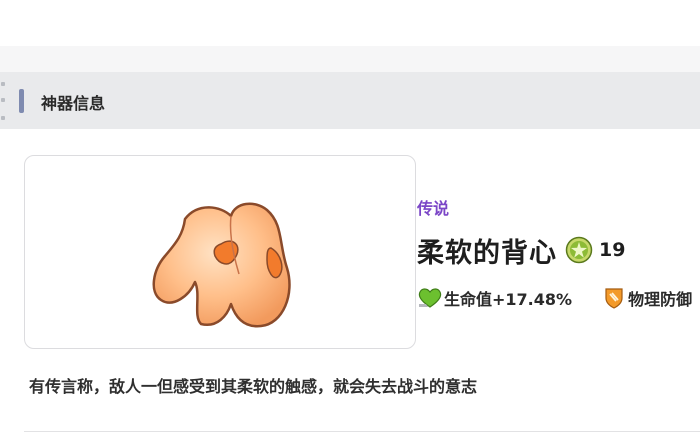 This screenshot has height=439, width=700. Describe the element at coordinates (3, 100) in the screenshot. I see `drag-handle-dots` at that location.